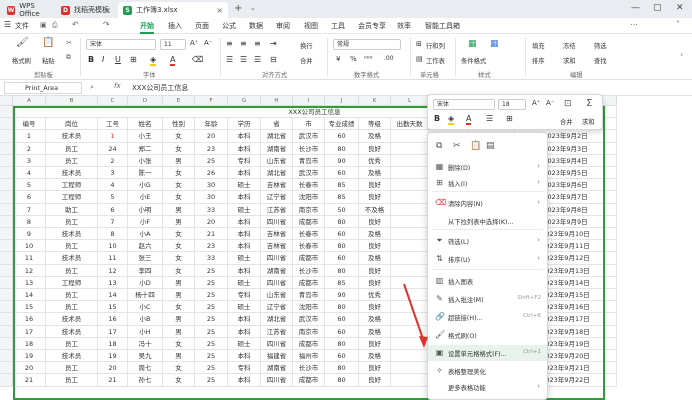  Describe the element at coordinates (145, 319) in the screenshot. I see `table-cell: 小B` at that location.